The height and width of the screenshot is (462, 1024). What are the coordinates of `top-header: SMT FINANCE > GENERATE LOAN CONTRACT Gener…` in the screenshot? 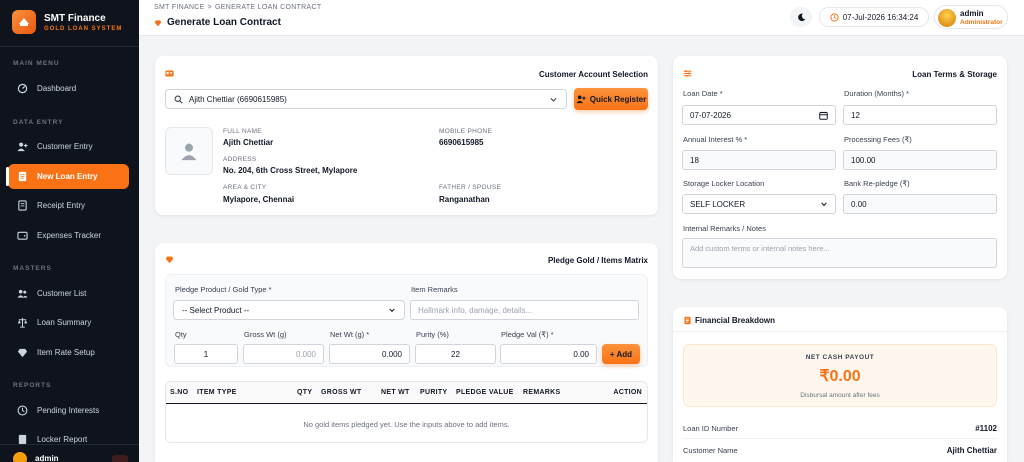 It's located at (581, 18).